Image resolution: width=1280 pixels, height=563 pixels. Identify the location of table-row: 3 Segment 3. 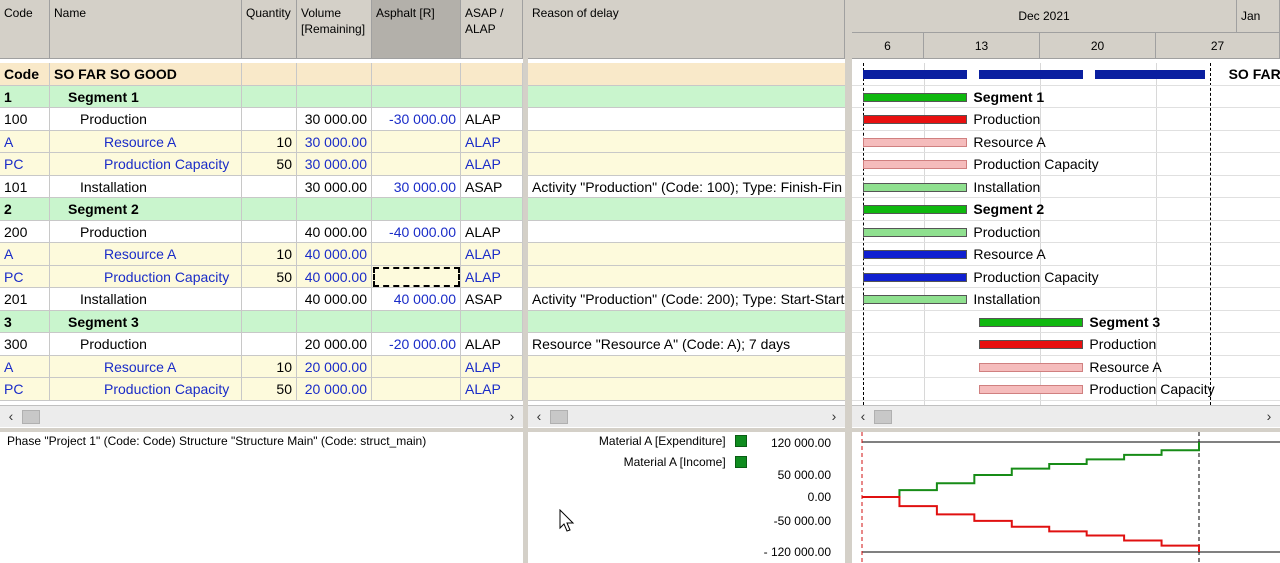
(261, 321).